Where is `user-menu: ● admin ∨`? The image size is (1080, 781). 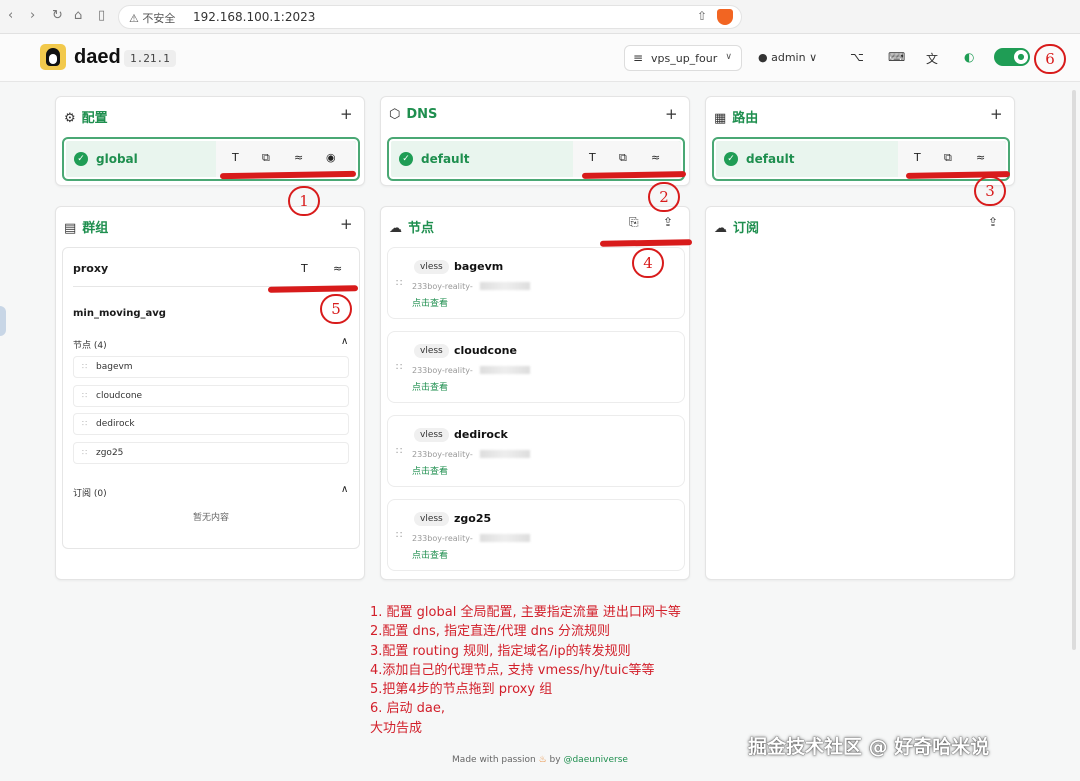 user-menu: ● admin ∨ is located at coordinates (787, 57).